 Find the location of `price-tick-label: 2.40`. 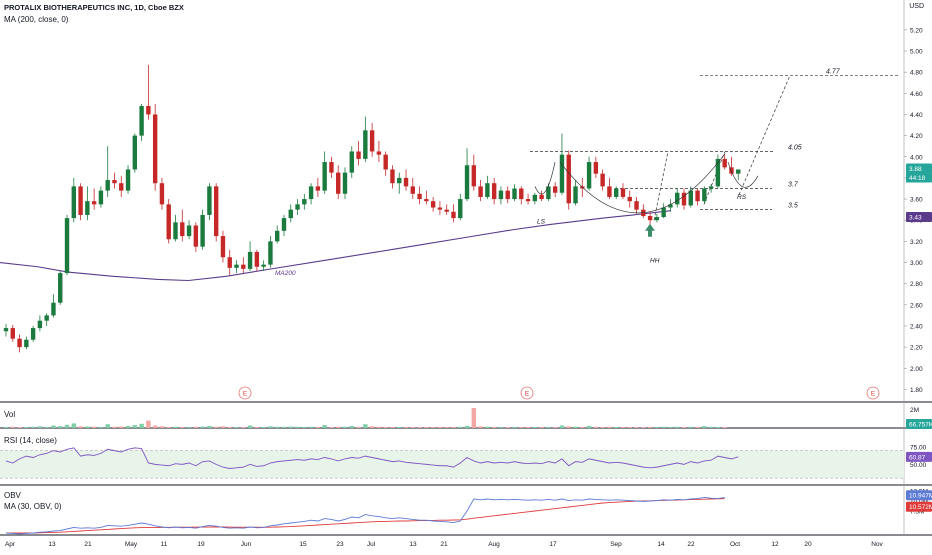

price-tick-label: 2.40 is located at coordinates (916, 326).